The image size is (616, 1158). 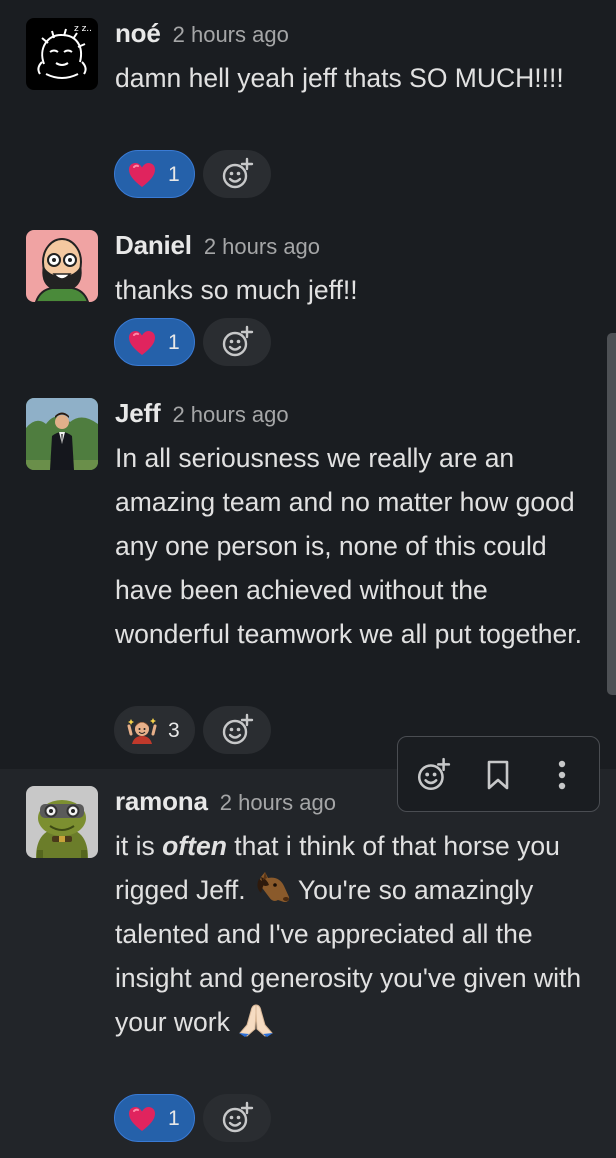 What do you see at coordinates (273, 887) in the screenshot?
I see `horse-face-emoji-icon` at bounding box center [273, 887].